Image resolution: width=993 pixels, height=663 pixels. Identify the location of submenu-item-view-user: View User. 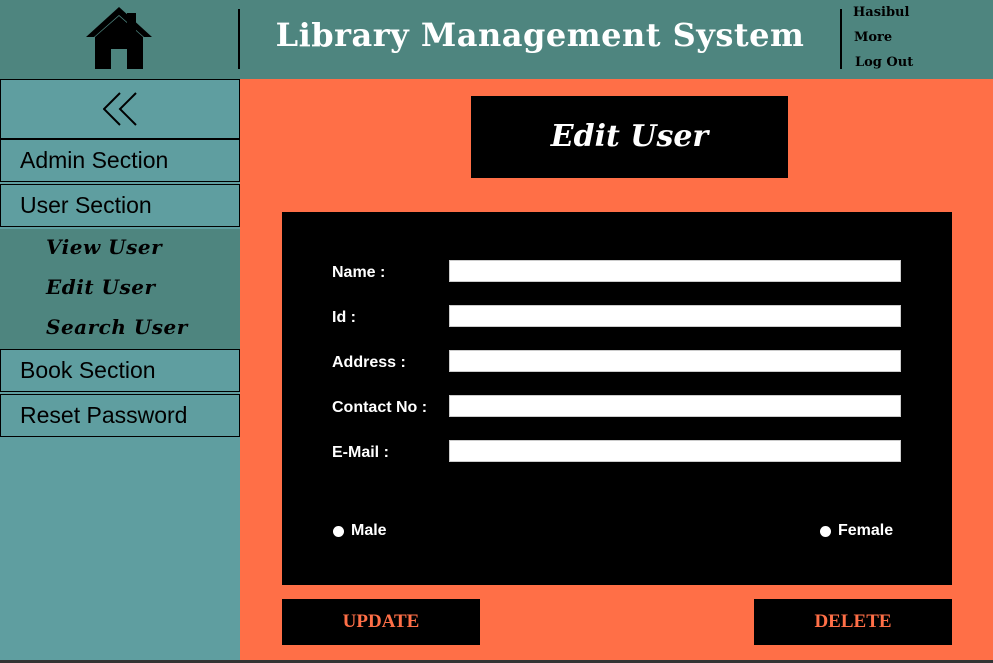
(104, 247).